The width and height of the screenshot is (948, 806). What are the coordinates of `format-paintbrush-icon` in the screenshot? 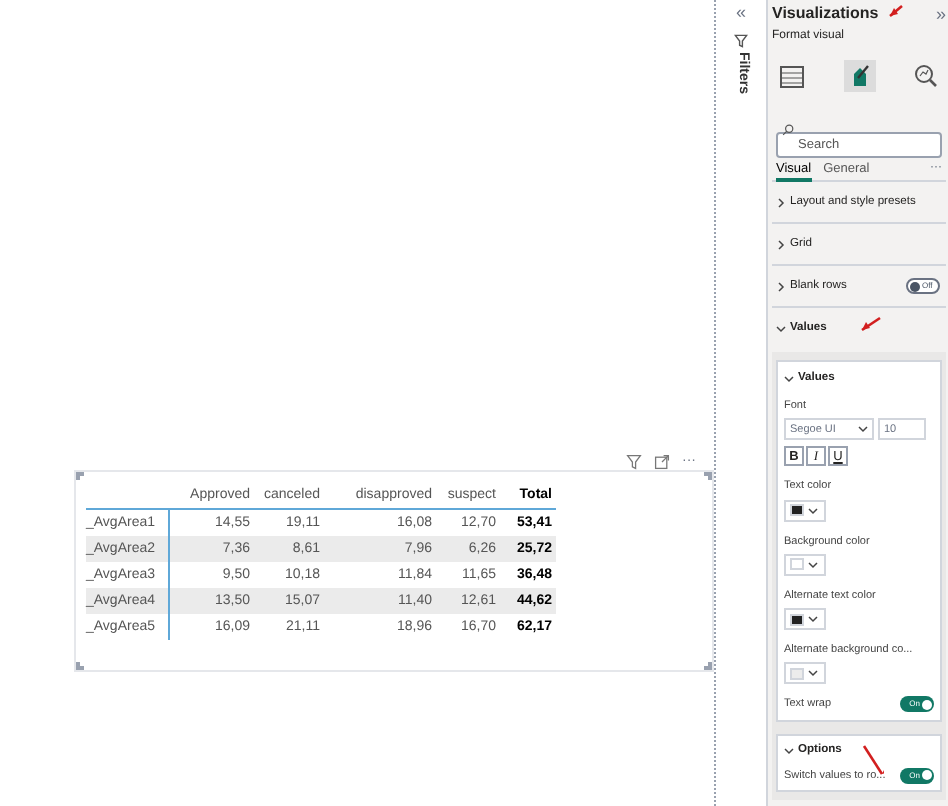 It's located at (859, 76).